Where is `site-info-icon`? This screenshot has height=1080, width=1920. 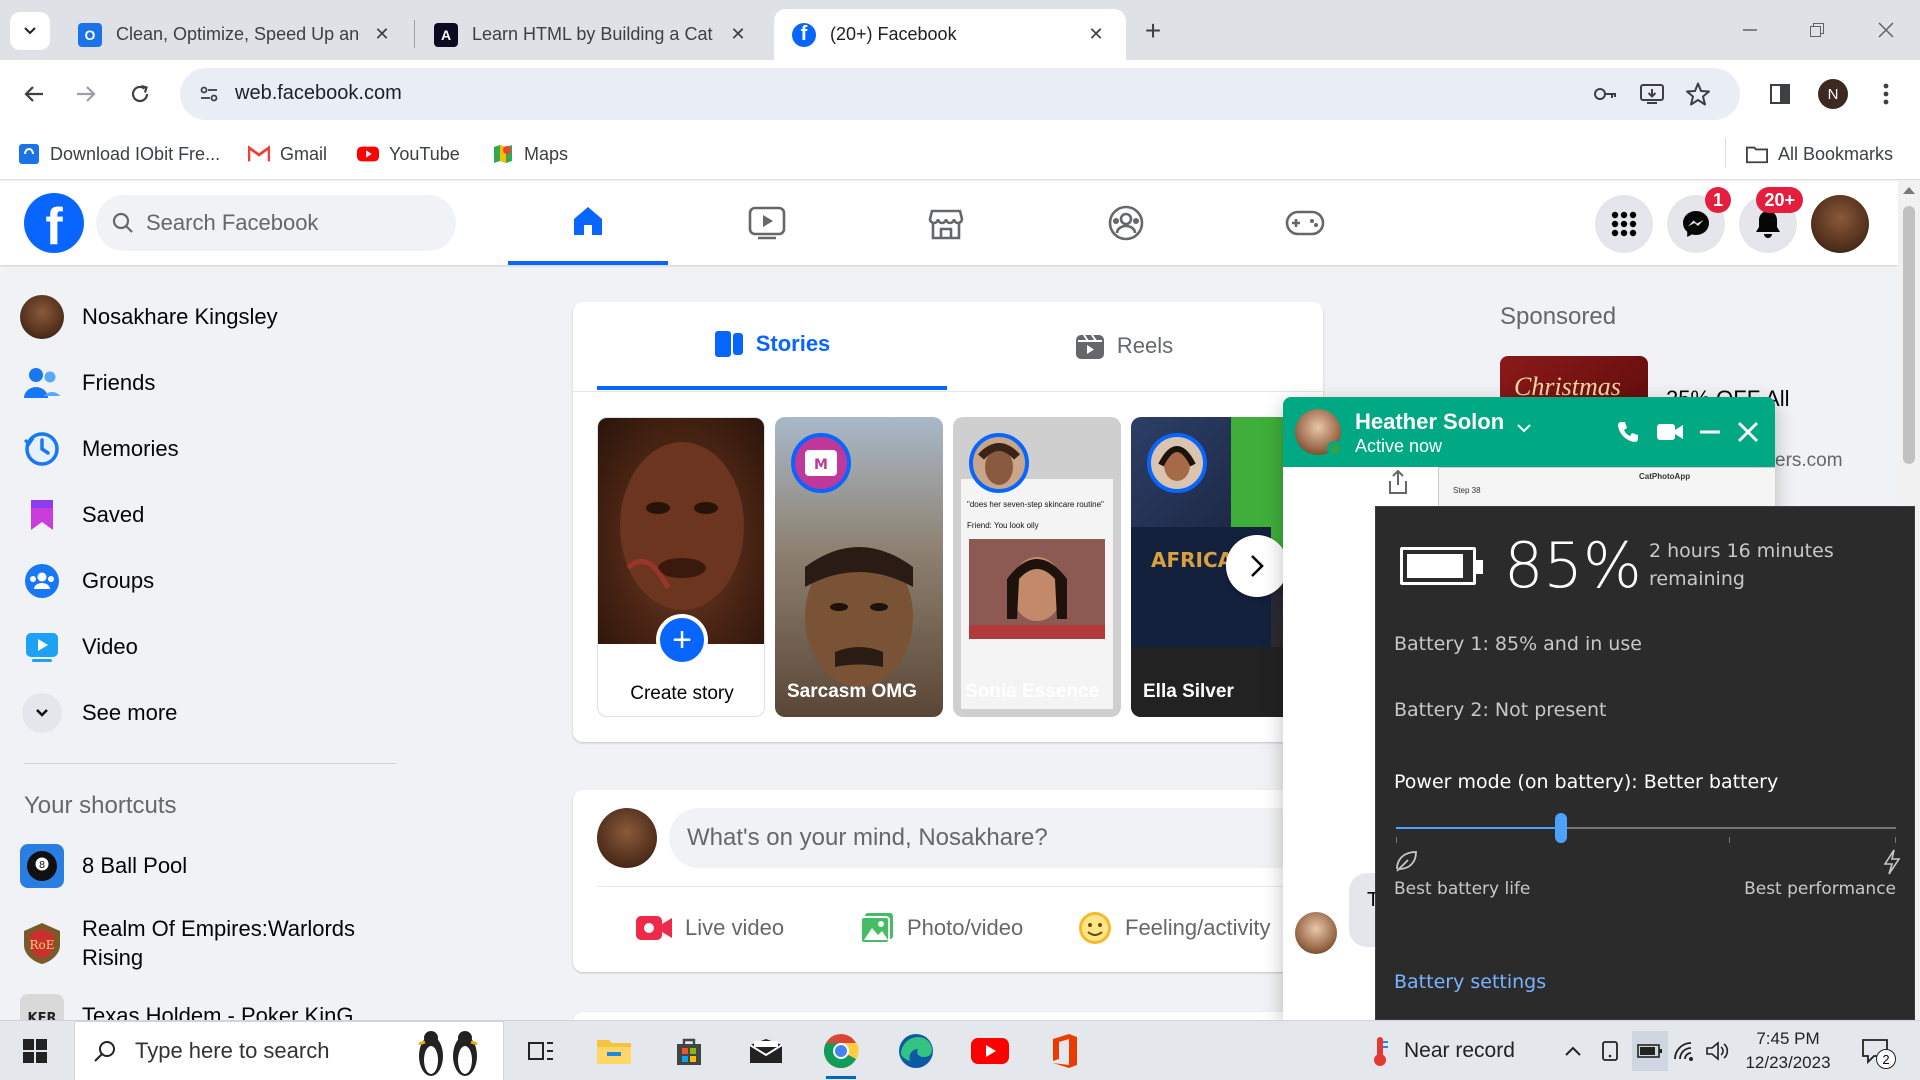 site-info-icon is located at coordinates (209, 94).